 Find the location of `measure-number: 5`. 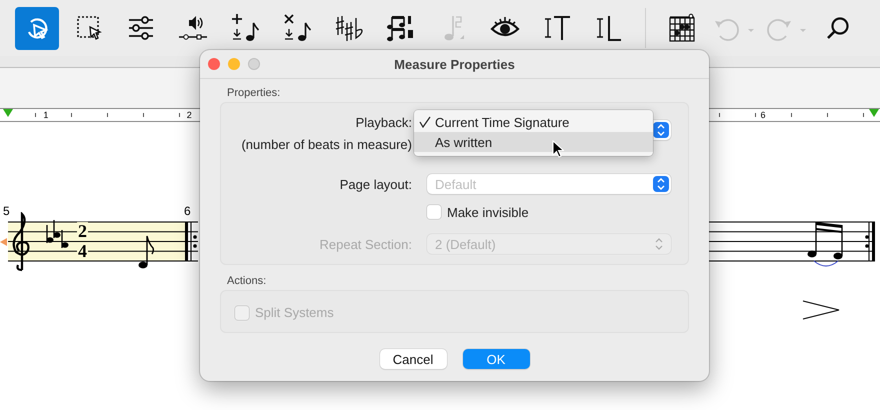

measure-number: 5 is located at coordinates (6, 211).